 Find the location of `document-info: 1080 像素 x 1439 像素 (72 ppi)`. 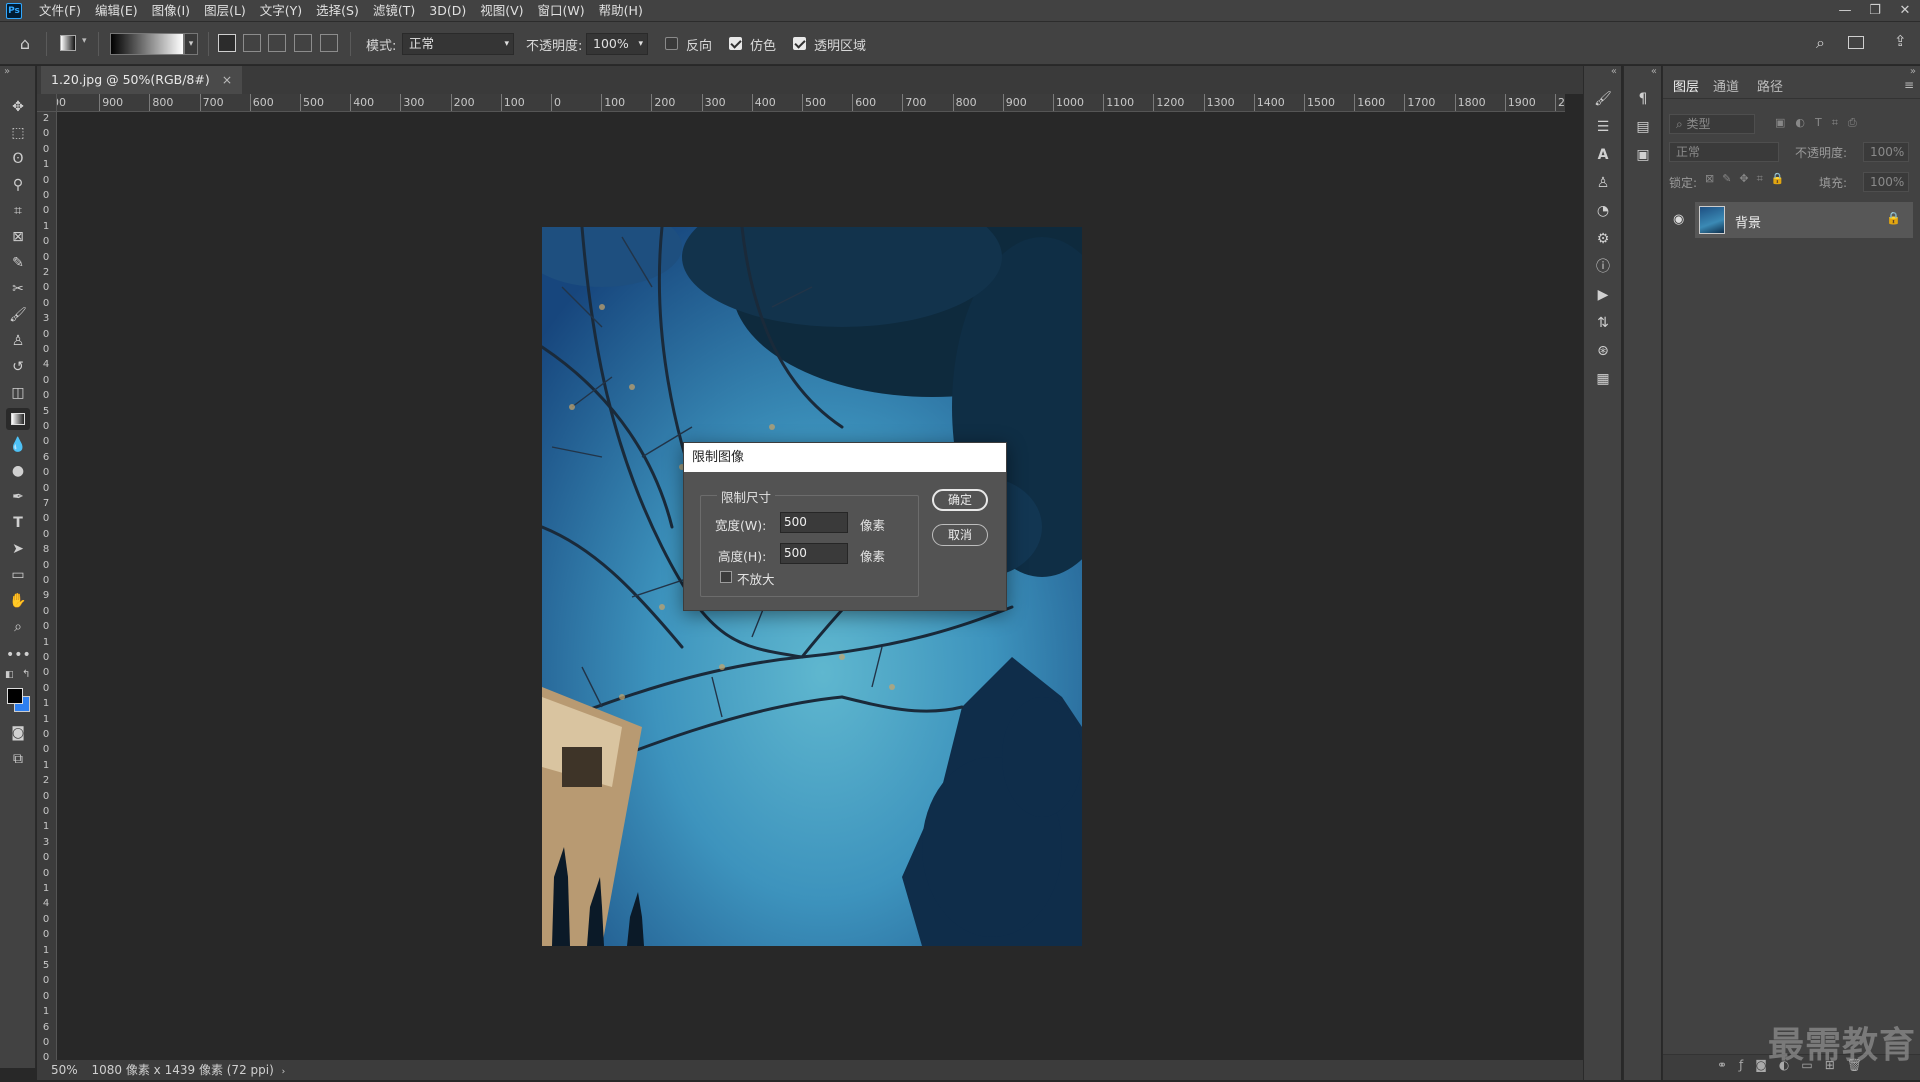

document-info: 1080 像素 x 1439 像素 (72 ppi) is located at coordinates (183, 1070).